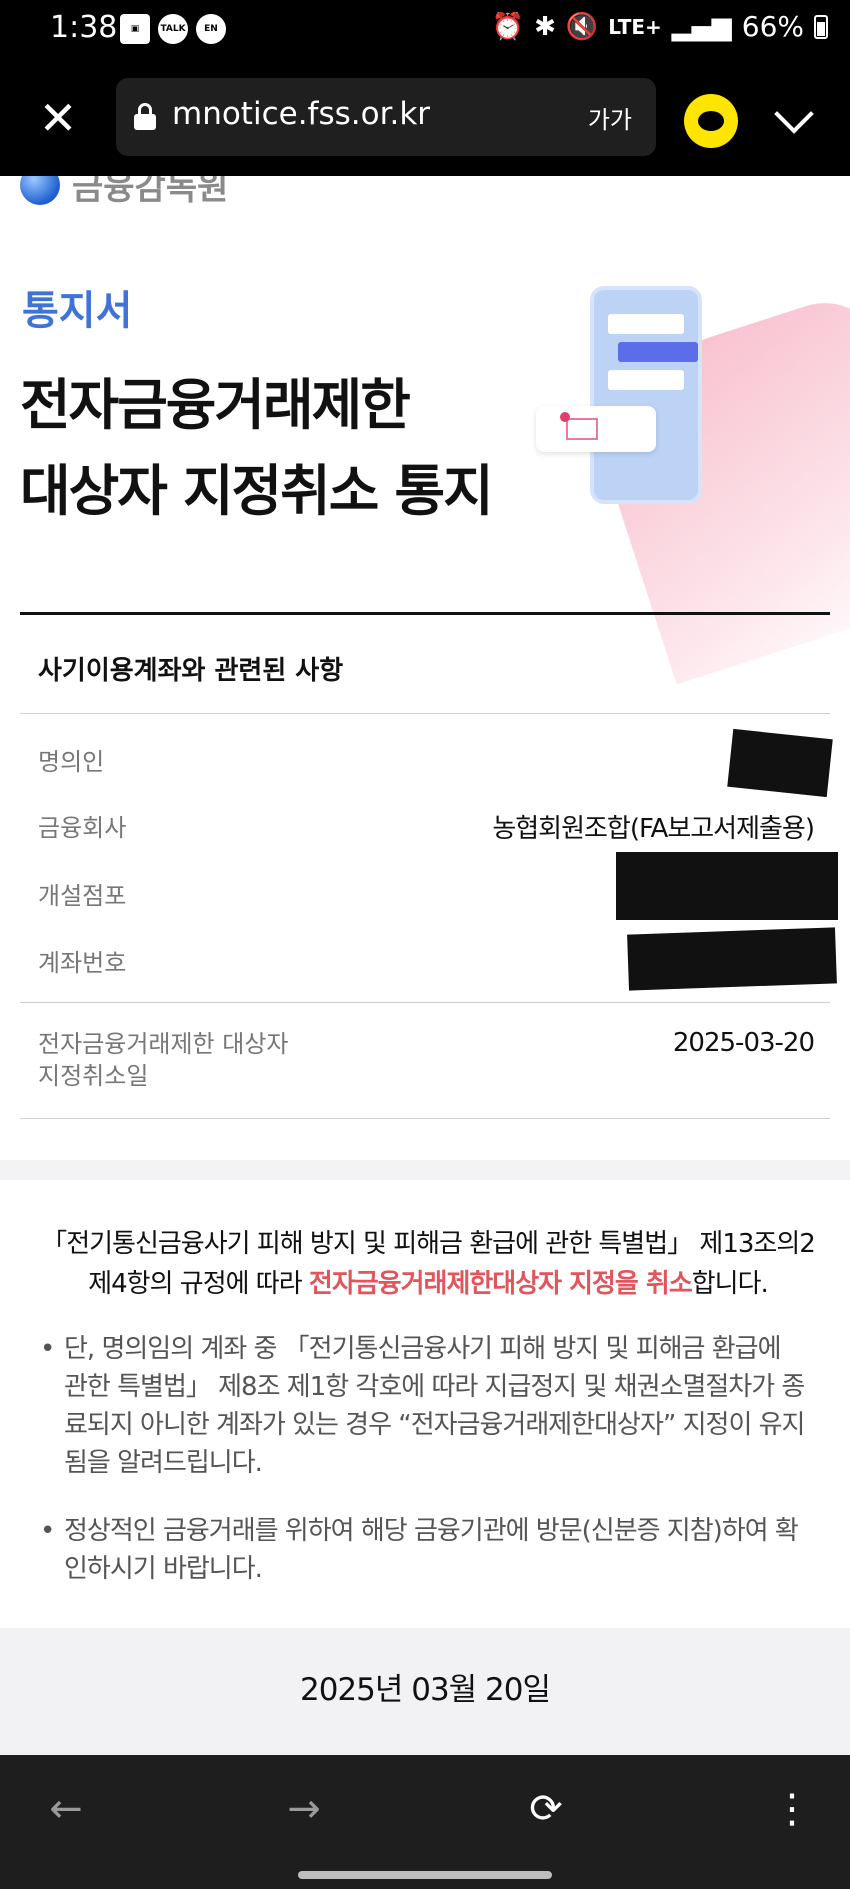 Image resolution: width=850 pixels, height=1889 pixels. I want to click on redaction-holder, so click(780, 763).